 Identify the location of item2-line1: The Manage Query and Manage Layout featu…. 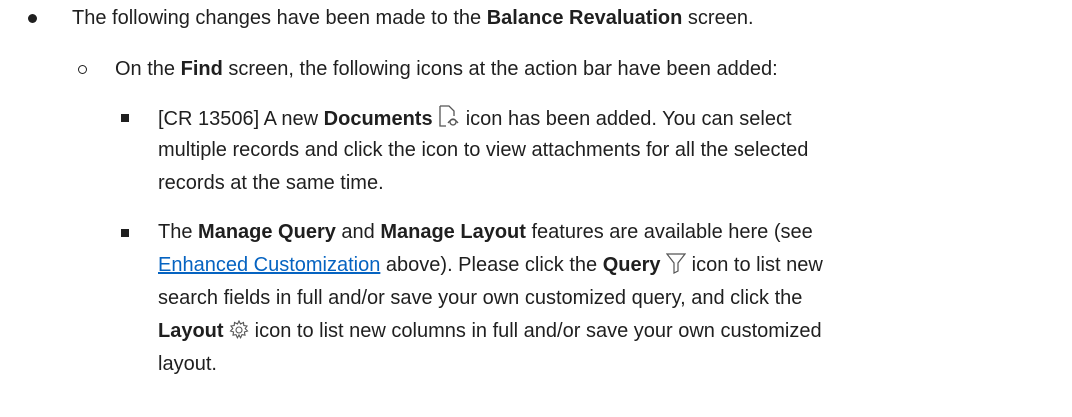
(485, 232).